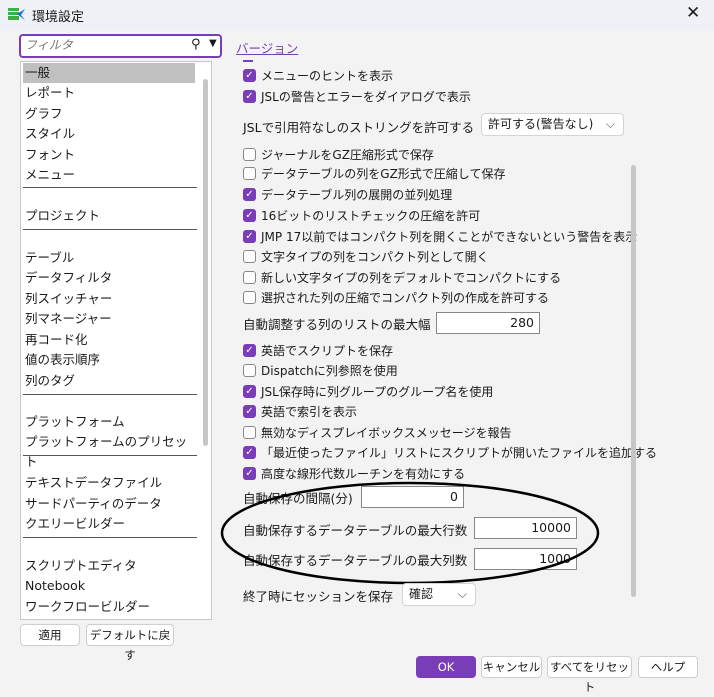  I want to click on checkbox-label: 「最近使ったファイル」リストにスクリプトが開いたファイルを追加する, so click(459, 452).